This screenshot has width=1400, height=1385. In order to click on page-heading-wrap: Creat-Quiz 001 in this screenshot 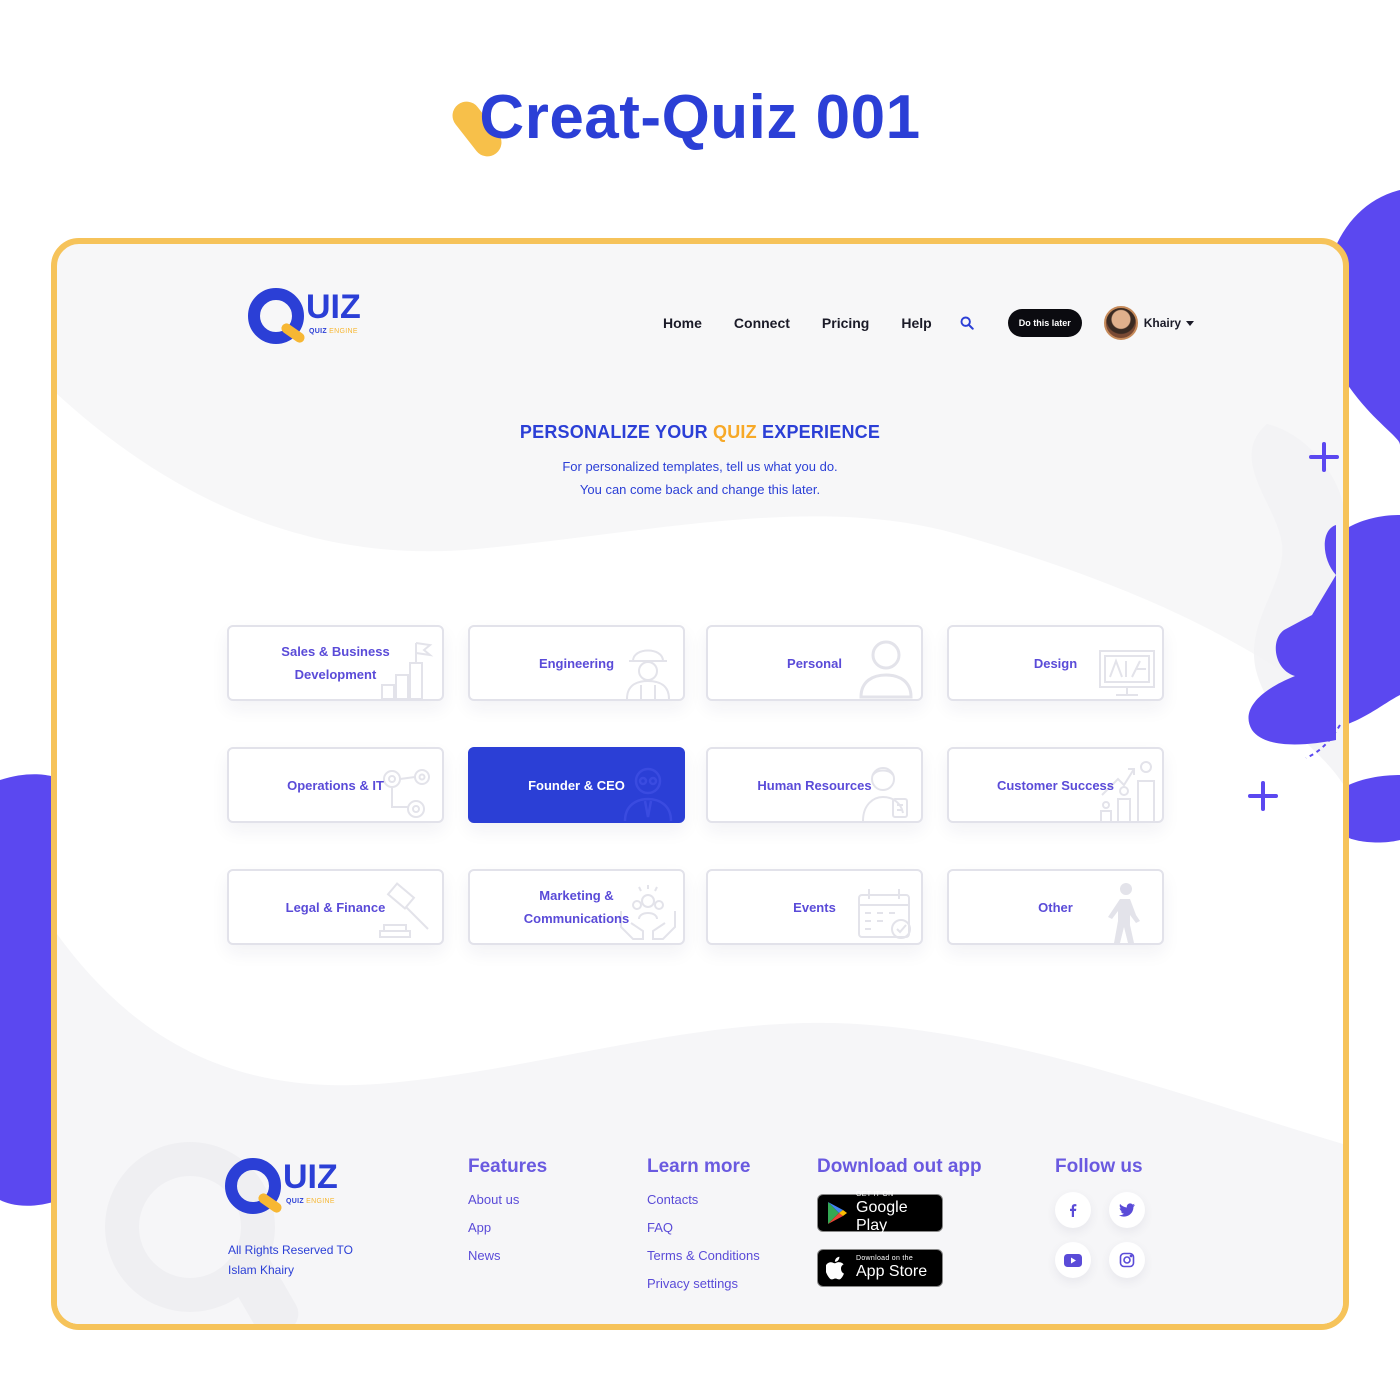, I will do `click(700, 122)`.